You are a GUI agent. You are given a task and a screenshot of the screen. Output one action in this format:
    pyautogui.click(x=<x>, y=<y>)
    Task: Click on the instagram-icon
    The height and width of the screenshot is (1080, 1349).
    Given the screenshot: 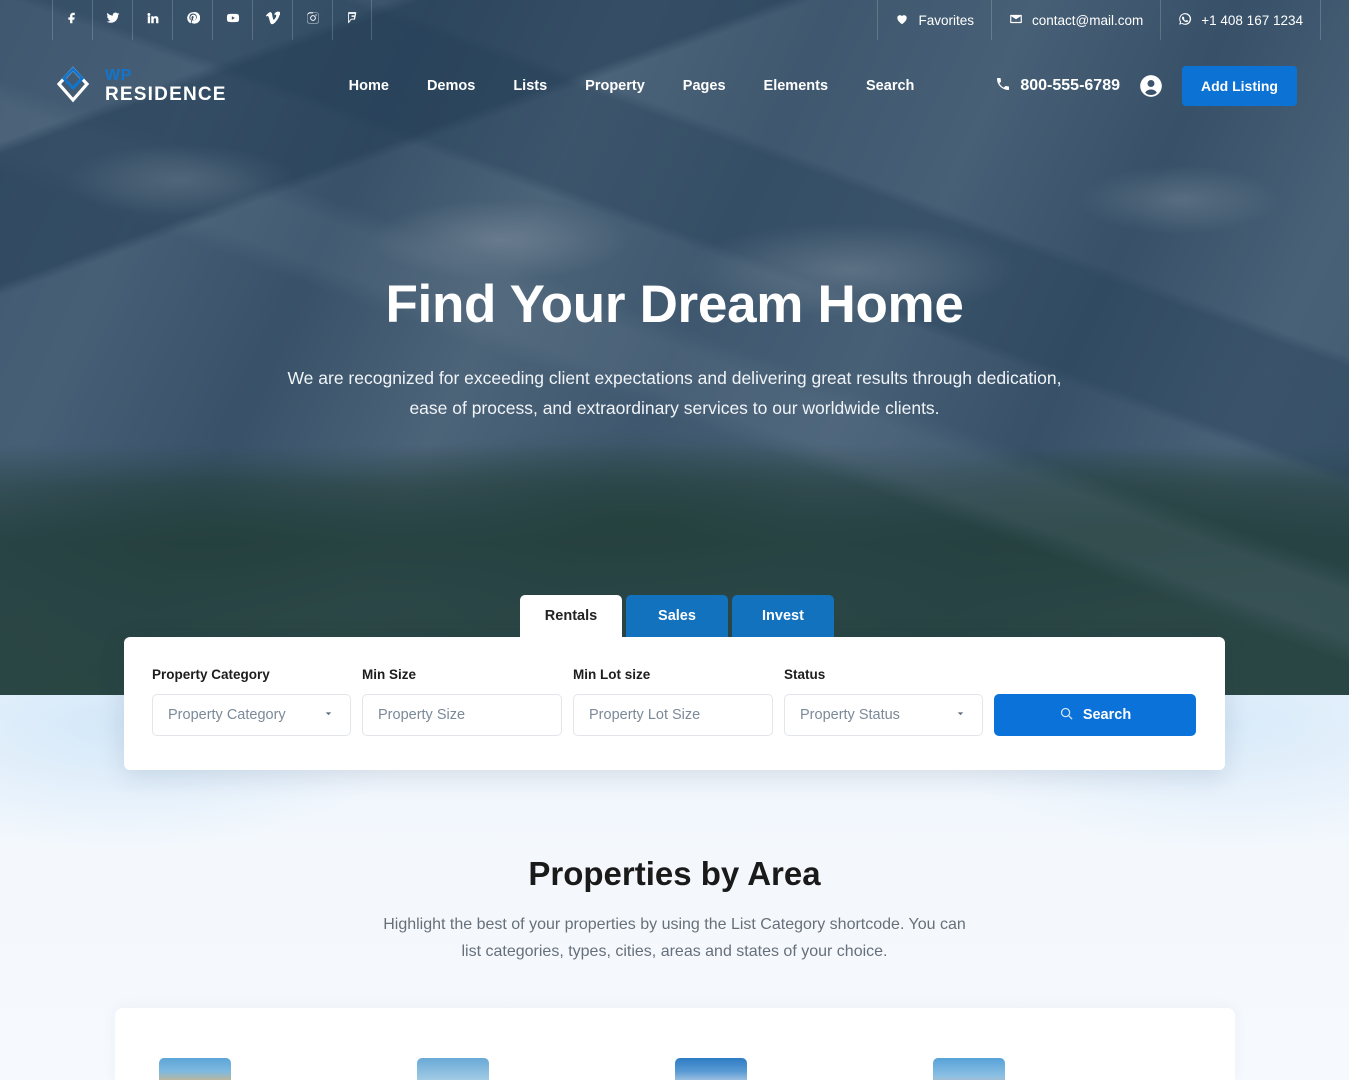 What is the action you would take?
    pyautogui.click(x=313, y=20)
    